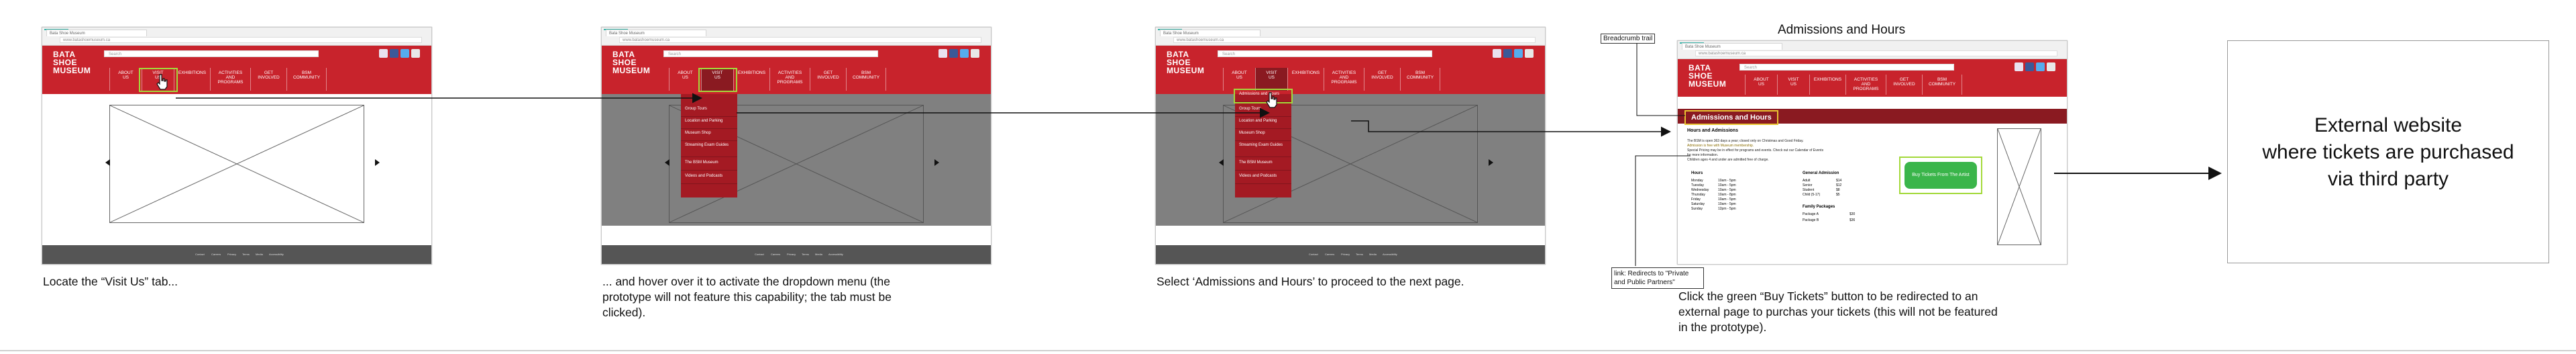 The width and height of the screenshot is (2576, 354). What do you see at coordinates (1511, 128) in the screenshot?
I see `connector-step3-to-step4` at bounding box center [1511, 128].